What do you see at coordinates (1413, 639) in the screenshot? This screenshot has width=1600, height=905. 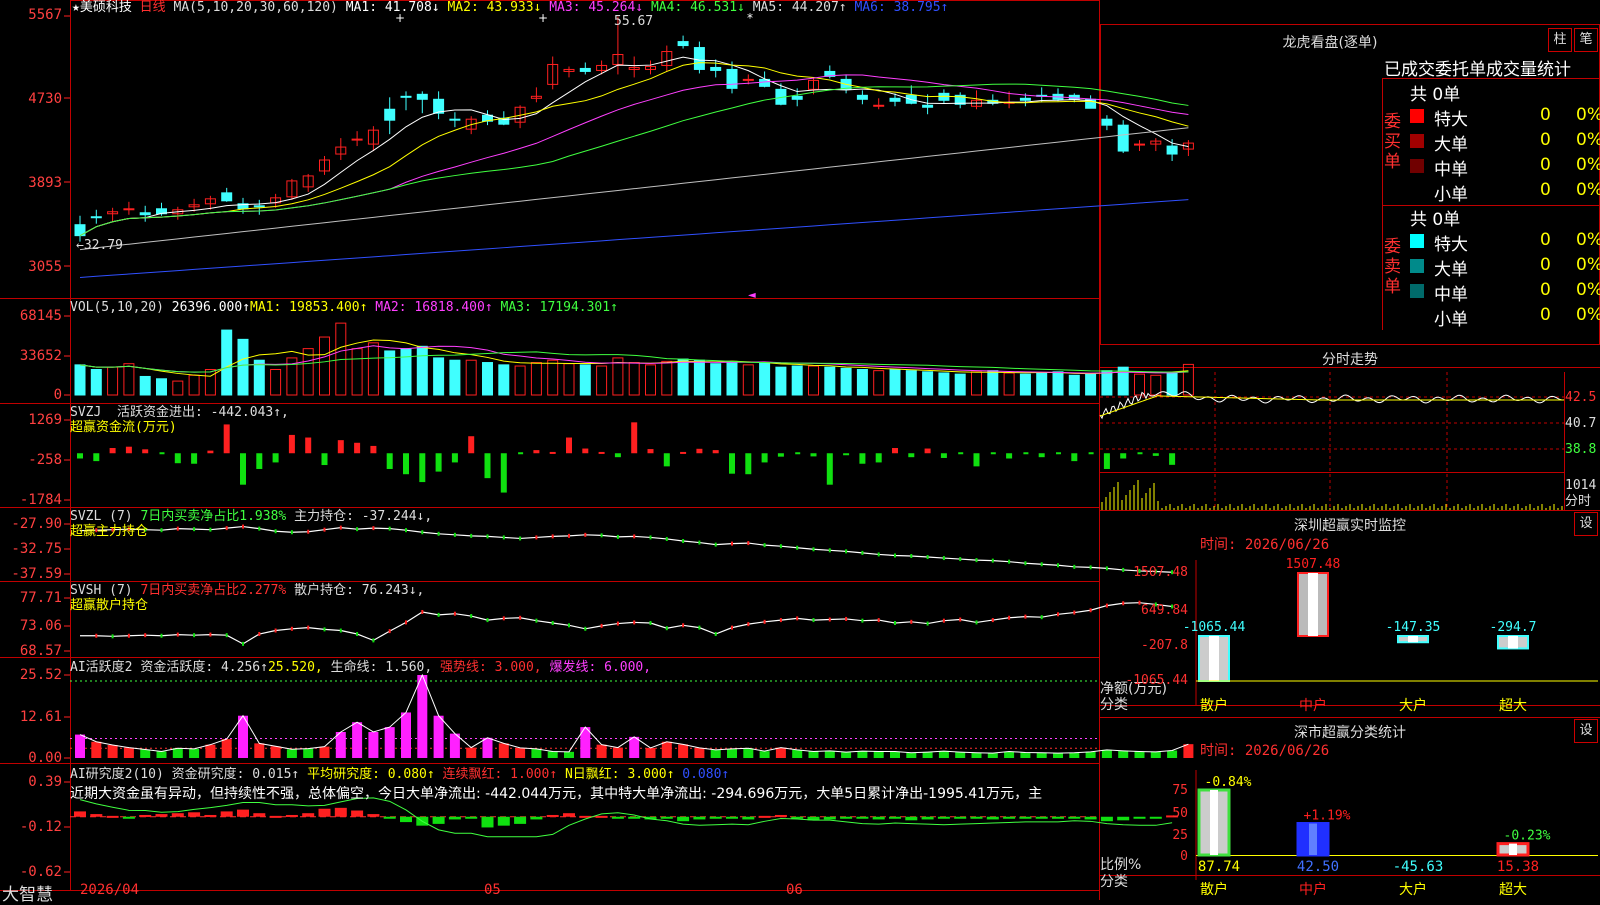 I see `monitor-bar-highlight` at bounding box center [1413, 639].